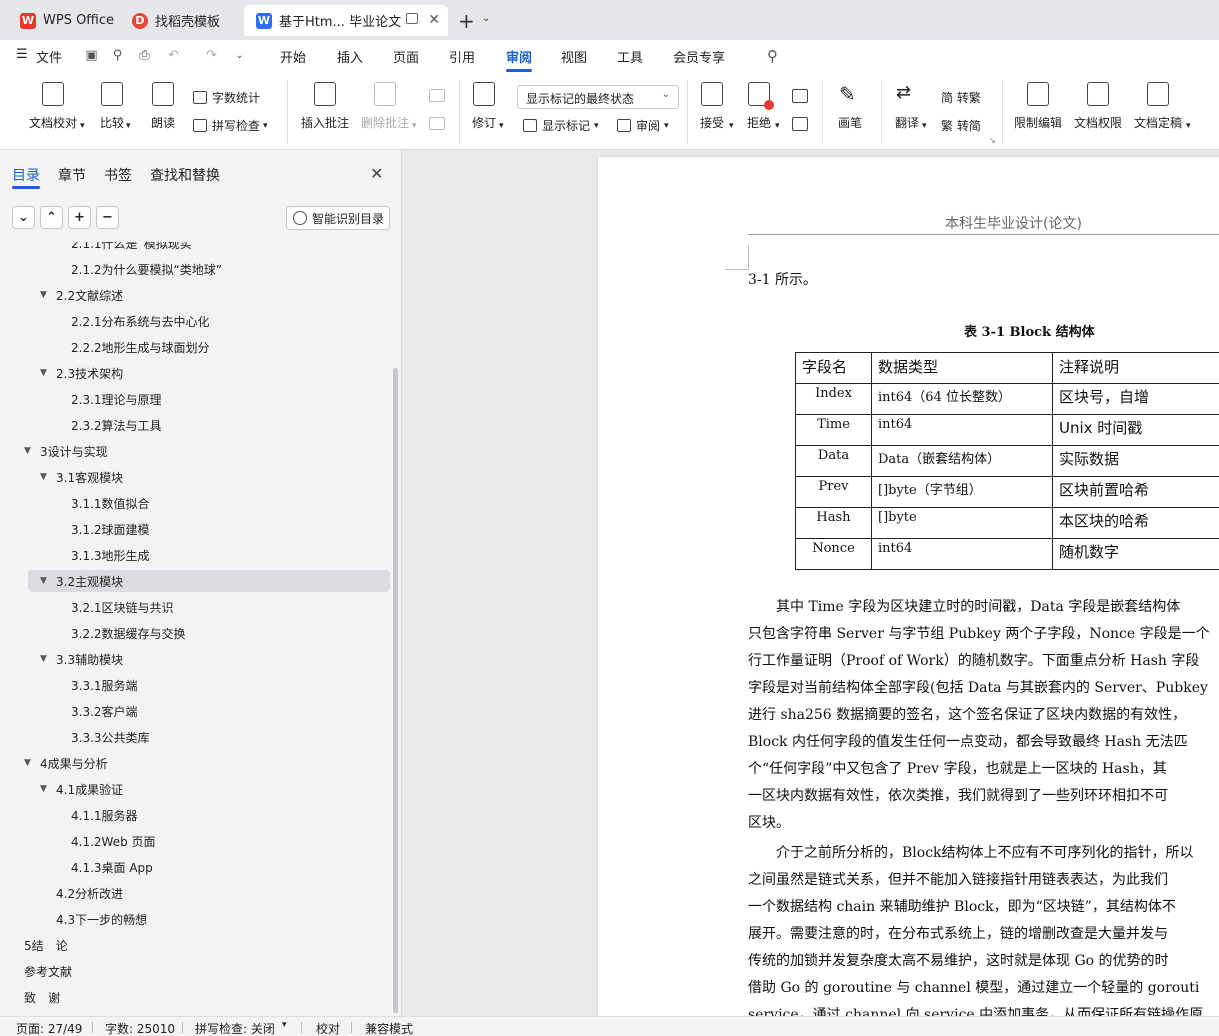 The image size is (1219, 1036). What do you see at coordinates (235, 1028) in the screenshot?
I see `status-spell-check: 拼写检查: 关闭` at bounding box center [235, 1028].